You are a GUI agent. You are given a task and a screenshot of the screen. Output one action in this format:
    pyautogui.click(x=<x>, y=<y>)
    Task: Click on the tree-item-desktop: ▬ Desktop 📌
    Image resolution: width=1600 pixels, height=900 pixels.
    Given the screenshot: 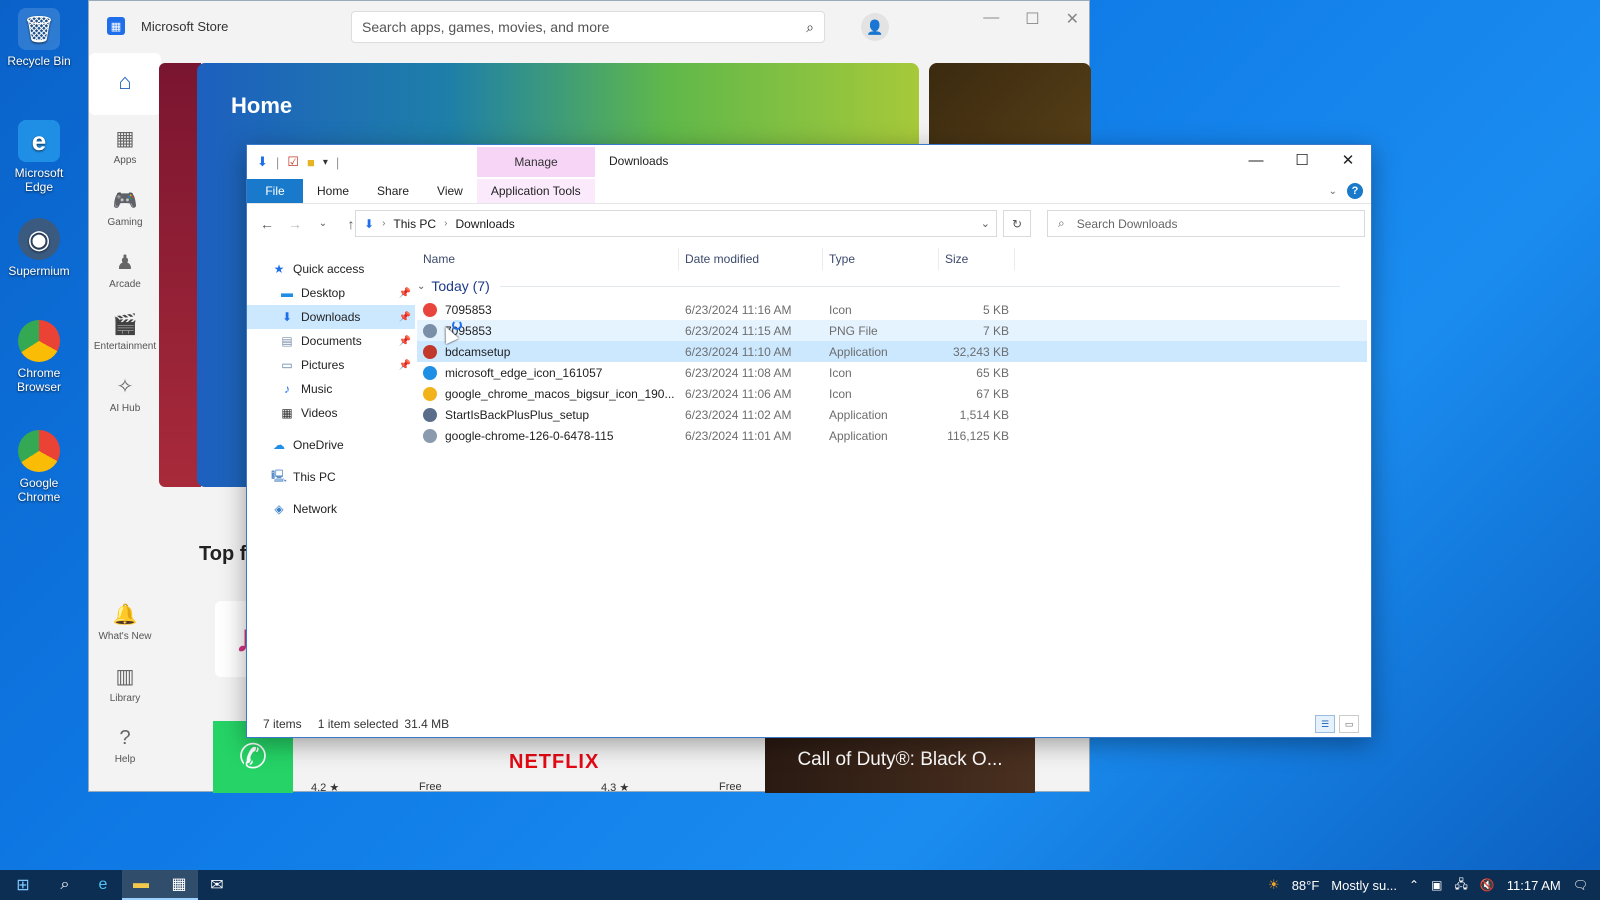 What is the action you would take?
    pyautogui.click(x=331, y=293)
    